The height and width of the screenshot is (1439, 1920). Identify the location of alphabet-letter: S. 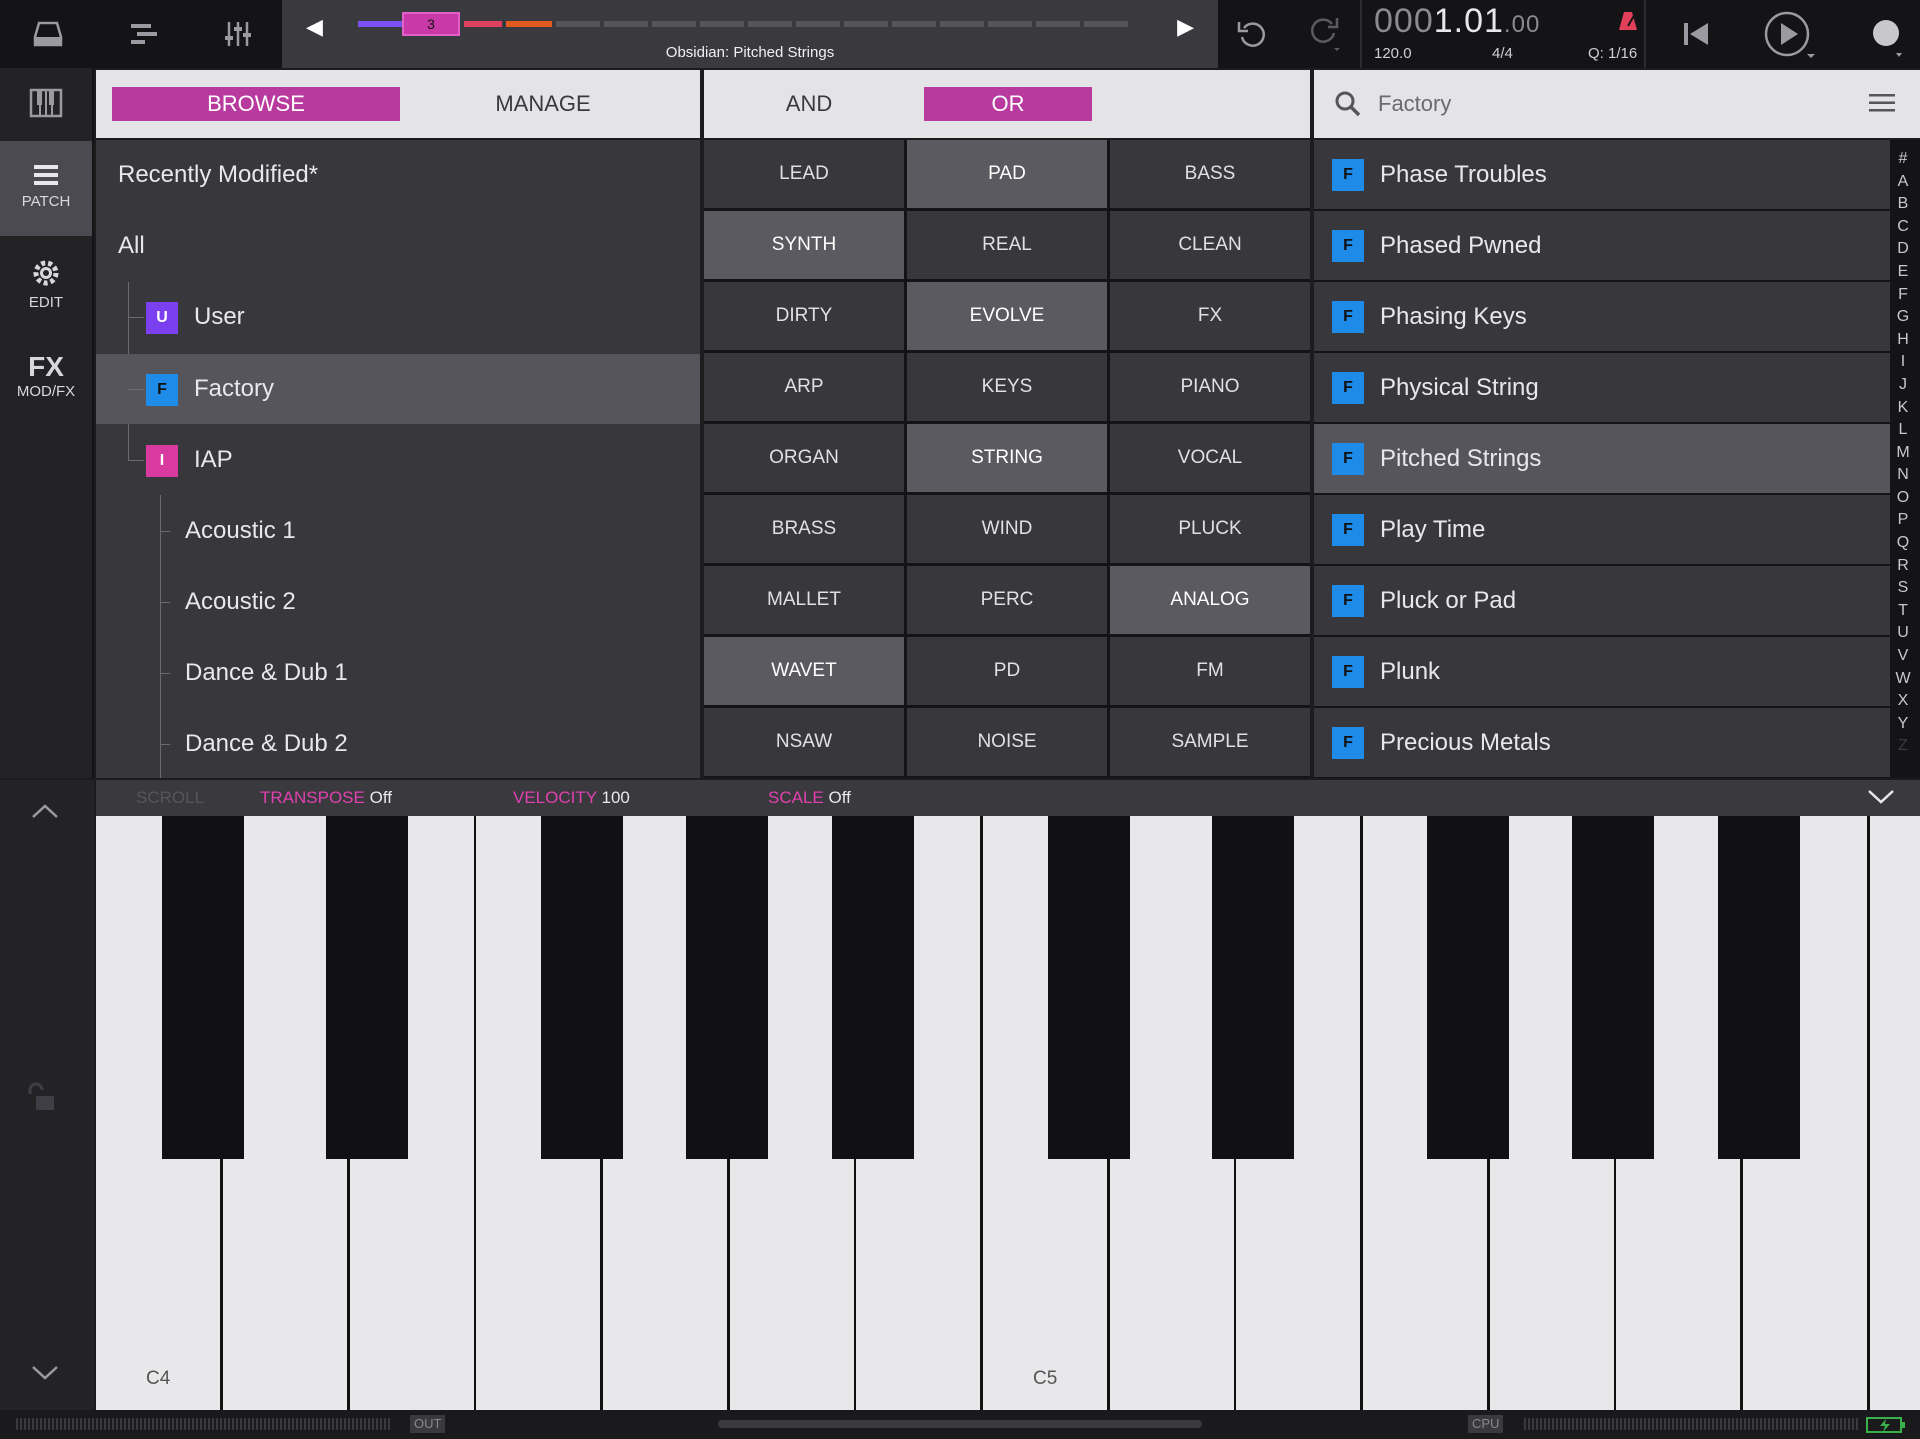
(1903, 588).